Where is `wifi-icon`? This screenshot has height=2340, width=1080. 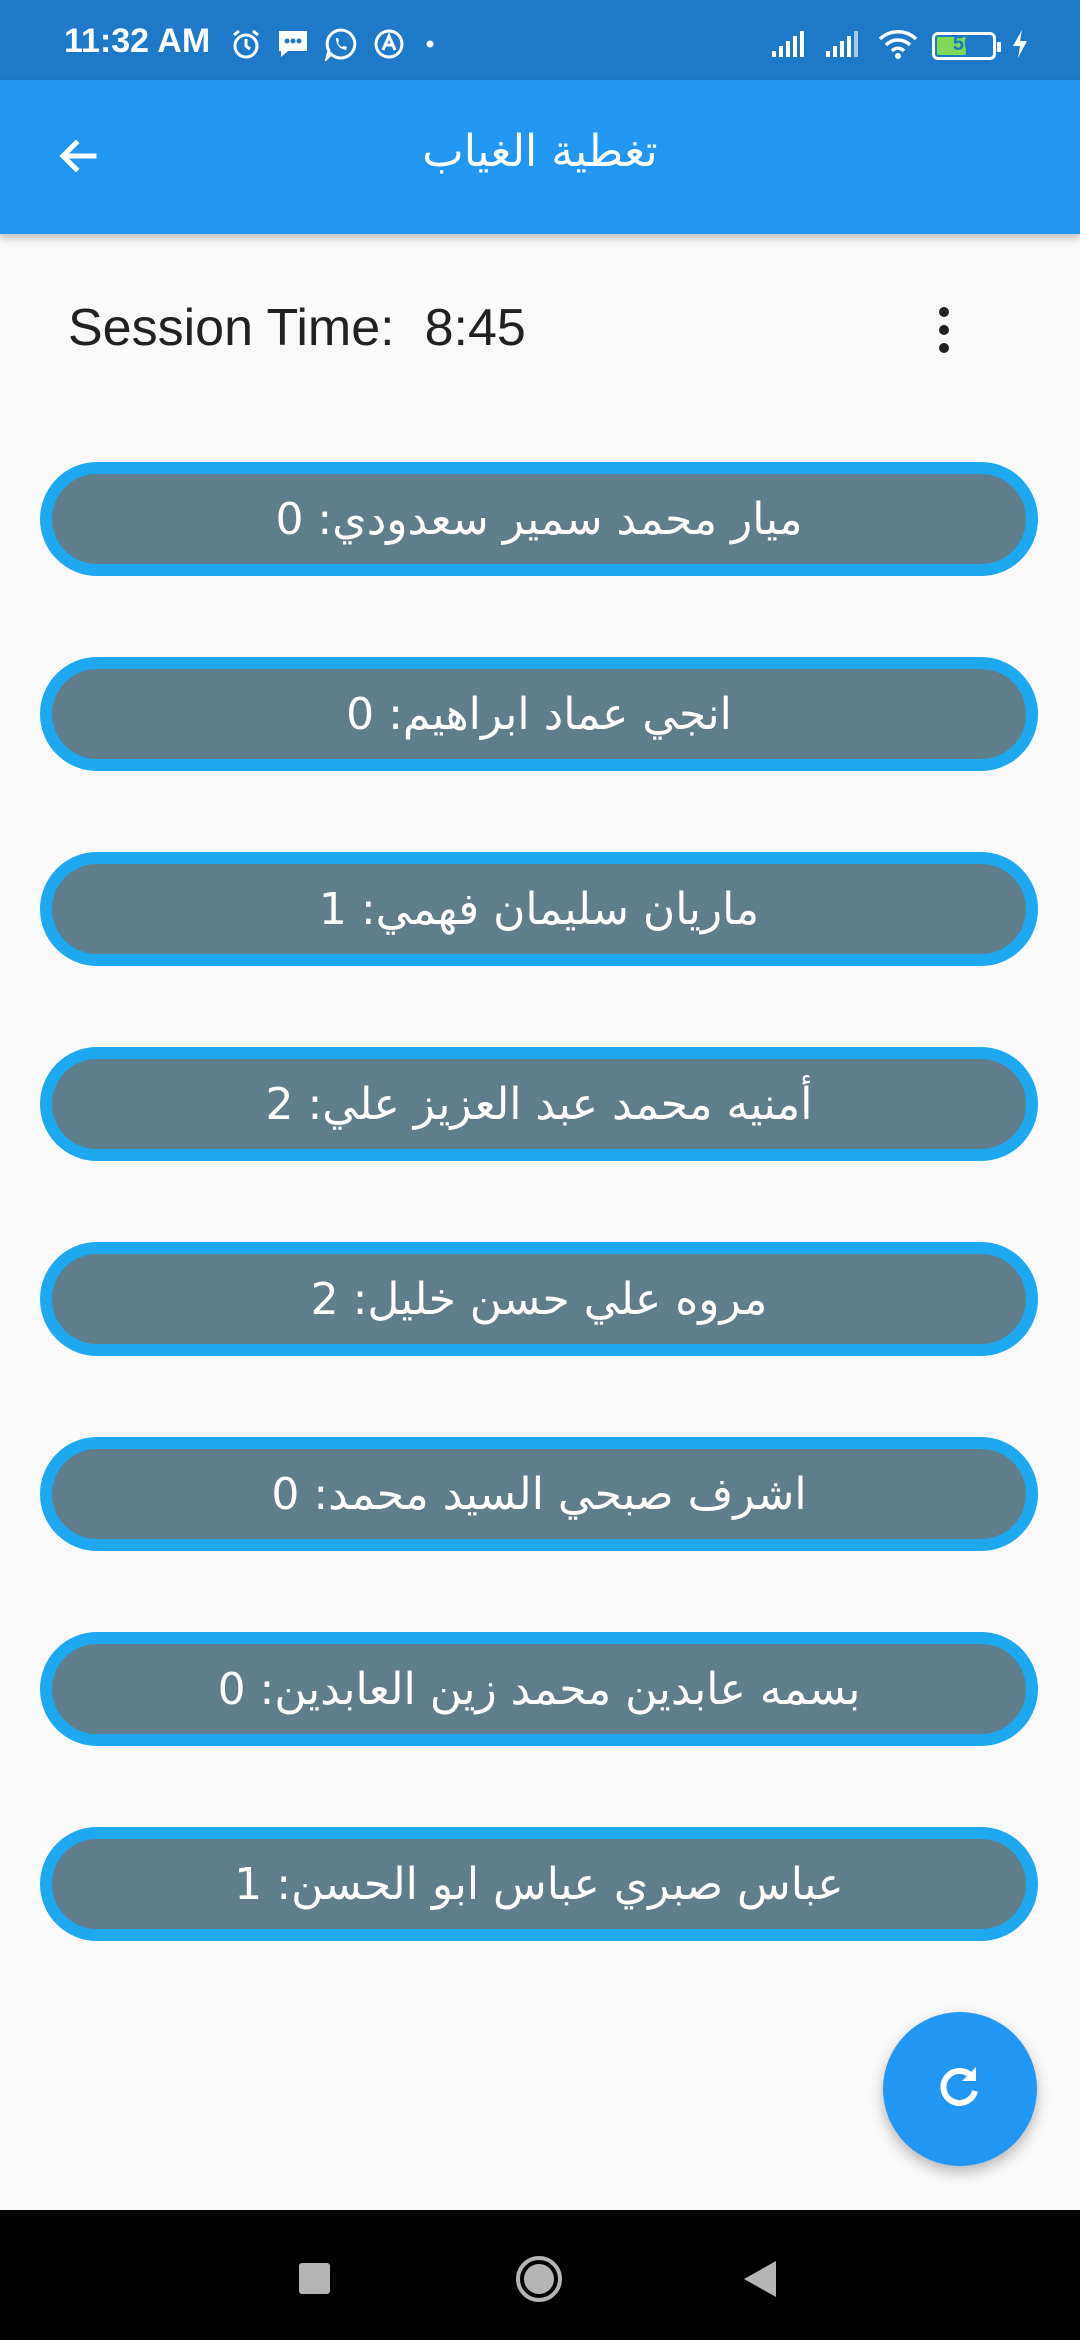
wifi-icon is located at coordinates (898, 46).